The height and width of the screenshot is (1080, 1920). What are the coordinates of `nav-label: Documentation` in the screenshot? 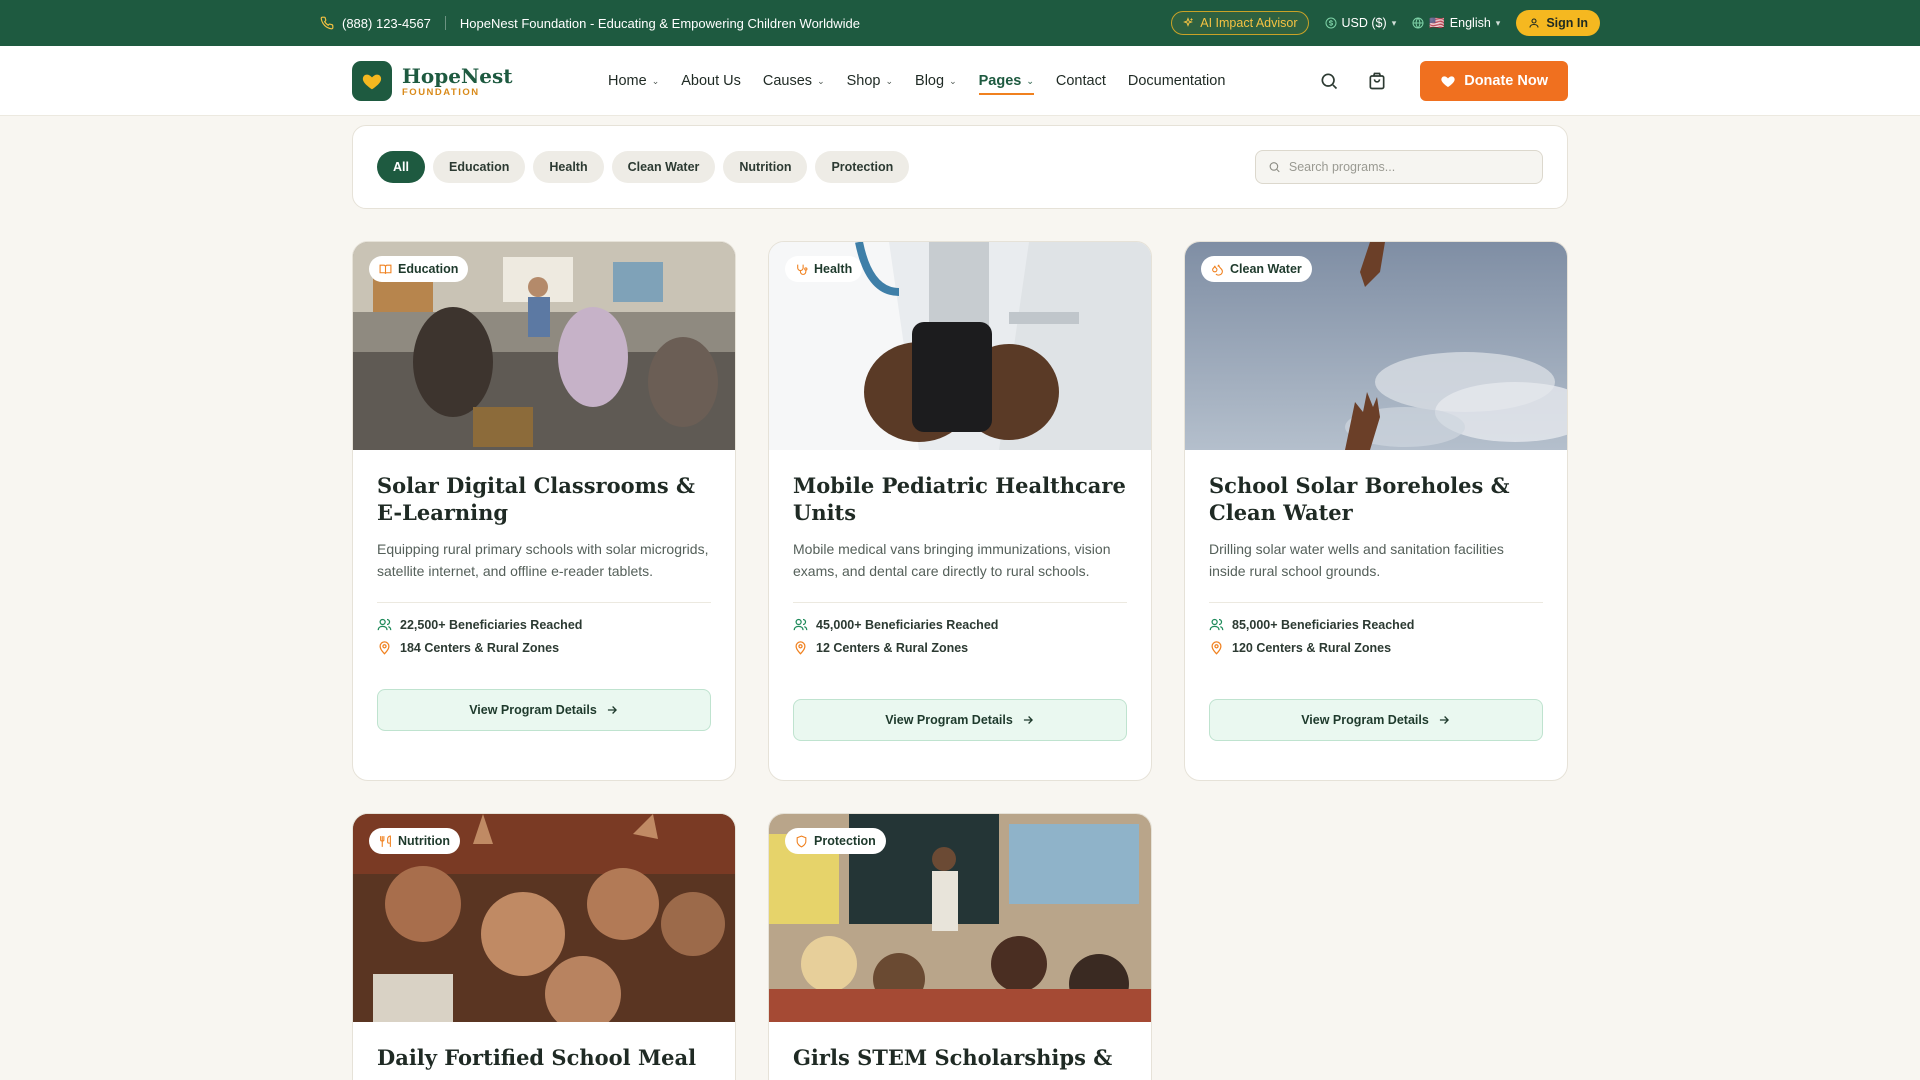 It's located at (1176, 81).